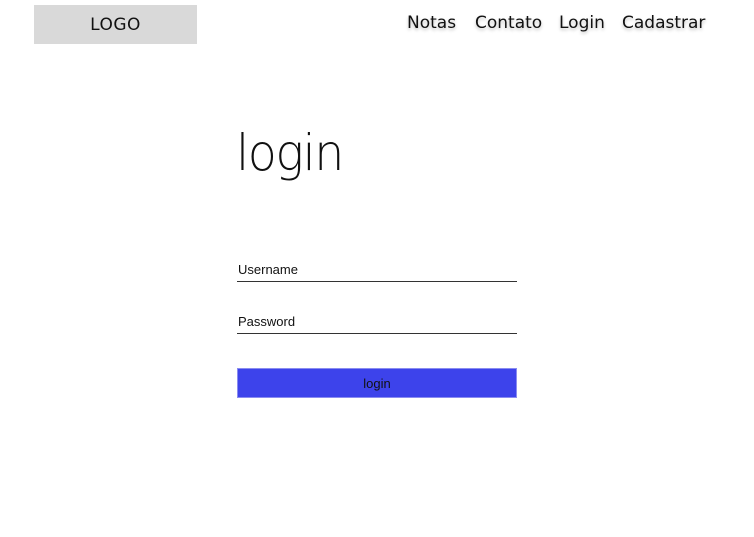 This screenshot has height=537, width=754. Describe the element at coordinates (377, 383) in the screenshot. I see `login-button: login` at that location.